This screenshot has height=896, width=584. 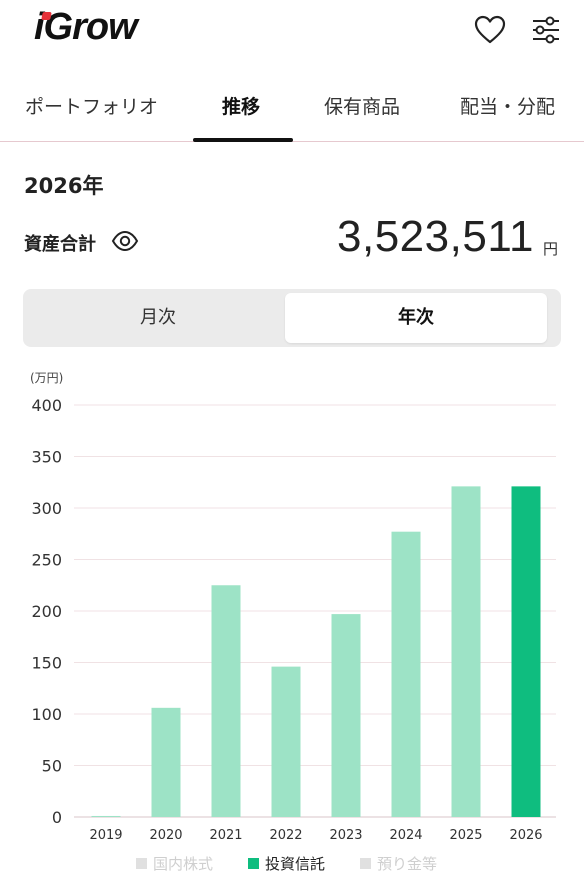 What do you see at coordinates (546, 30) in the screenshot?
I see `sliders-icon` at bounding box center [546, 30].